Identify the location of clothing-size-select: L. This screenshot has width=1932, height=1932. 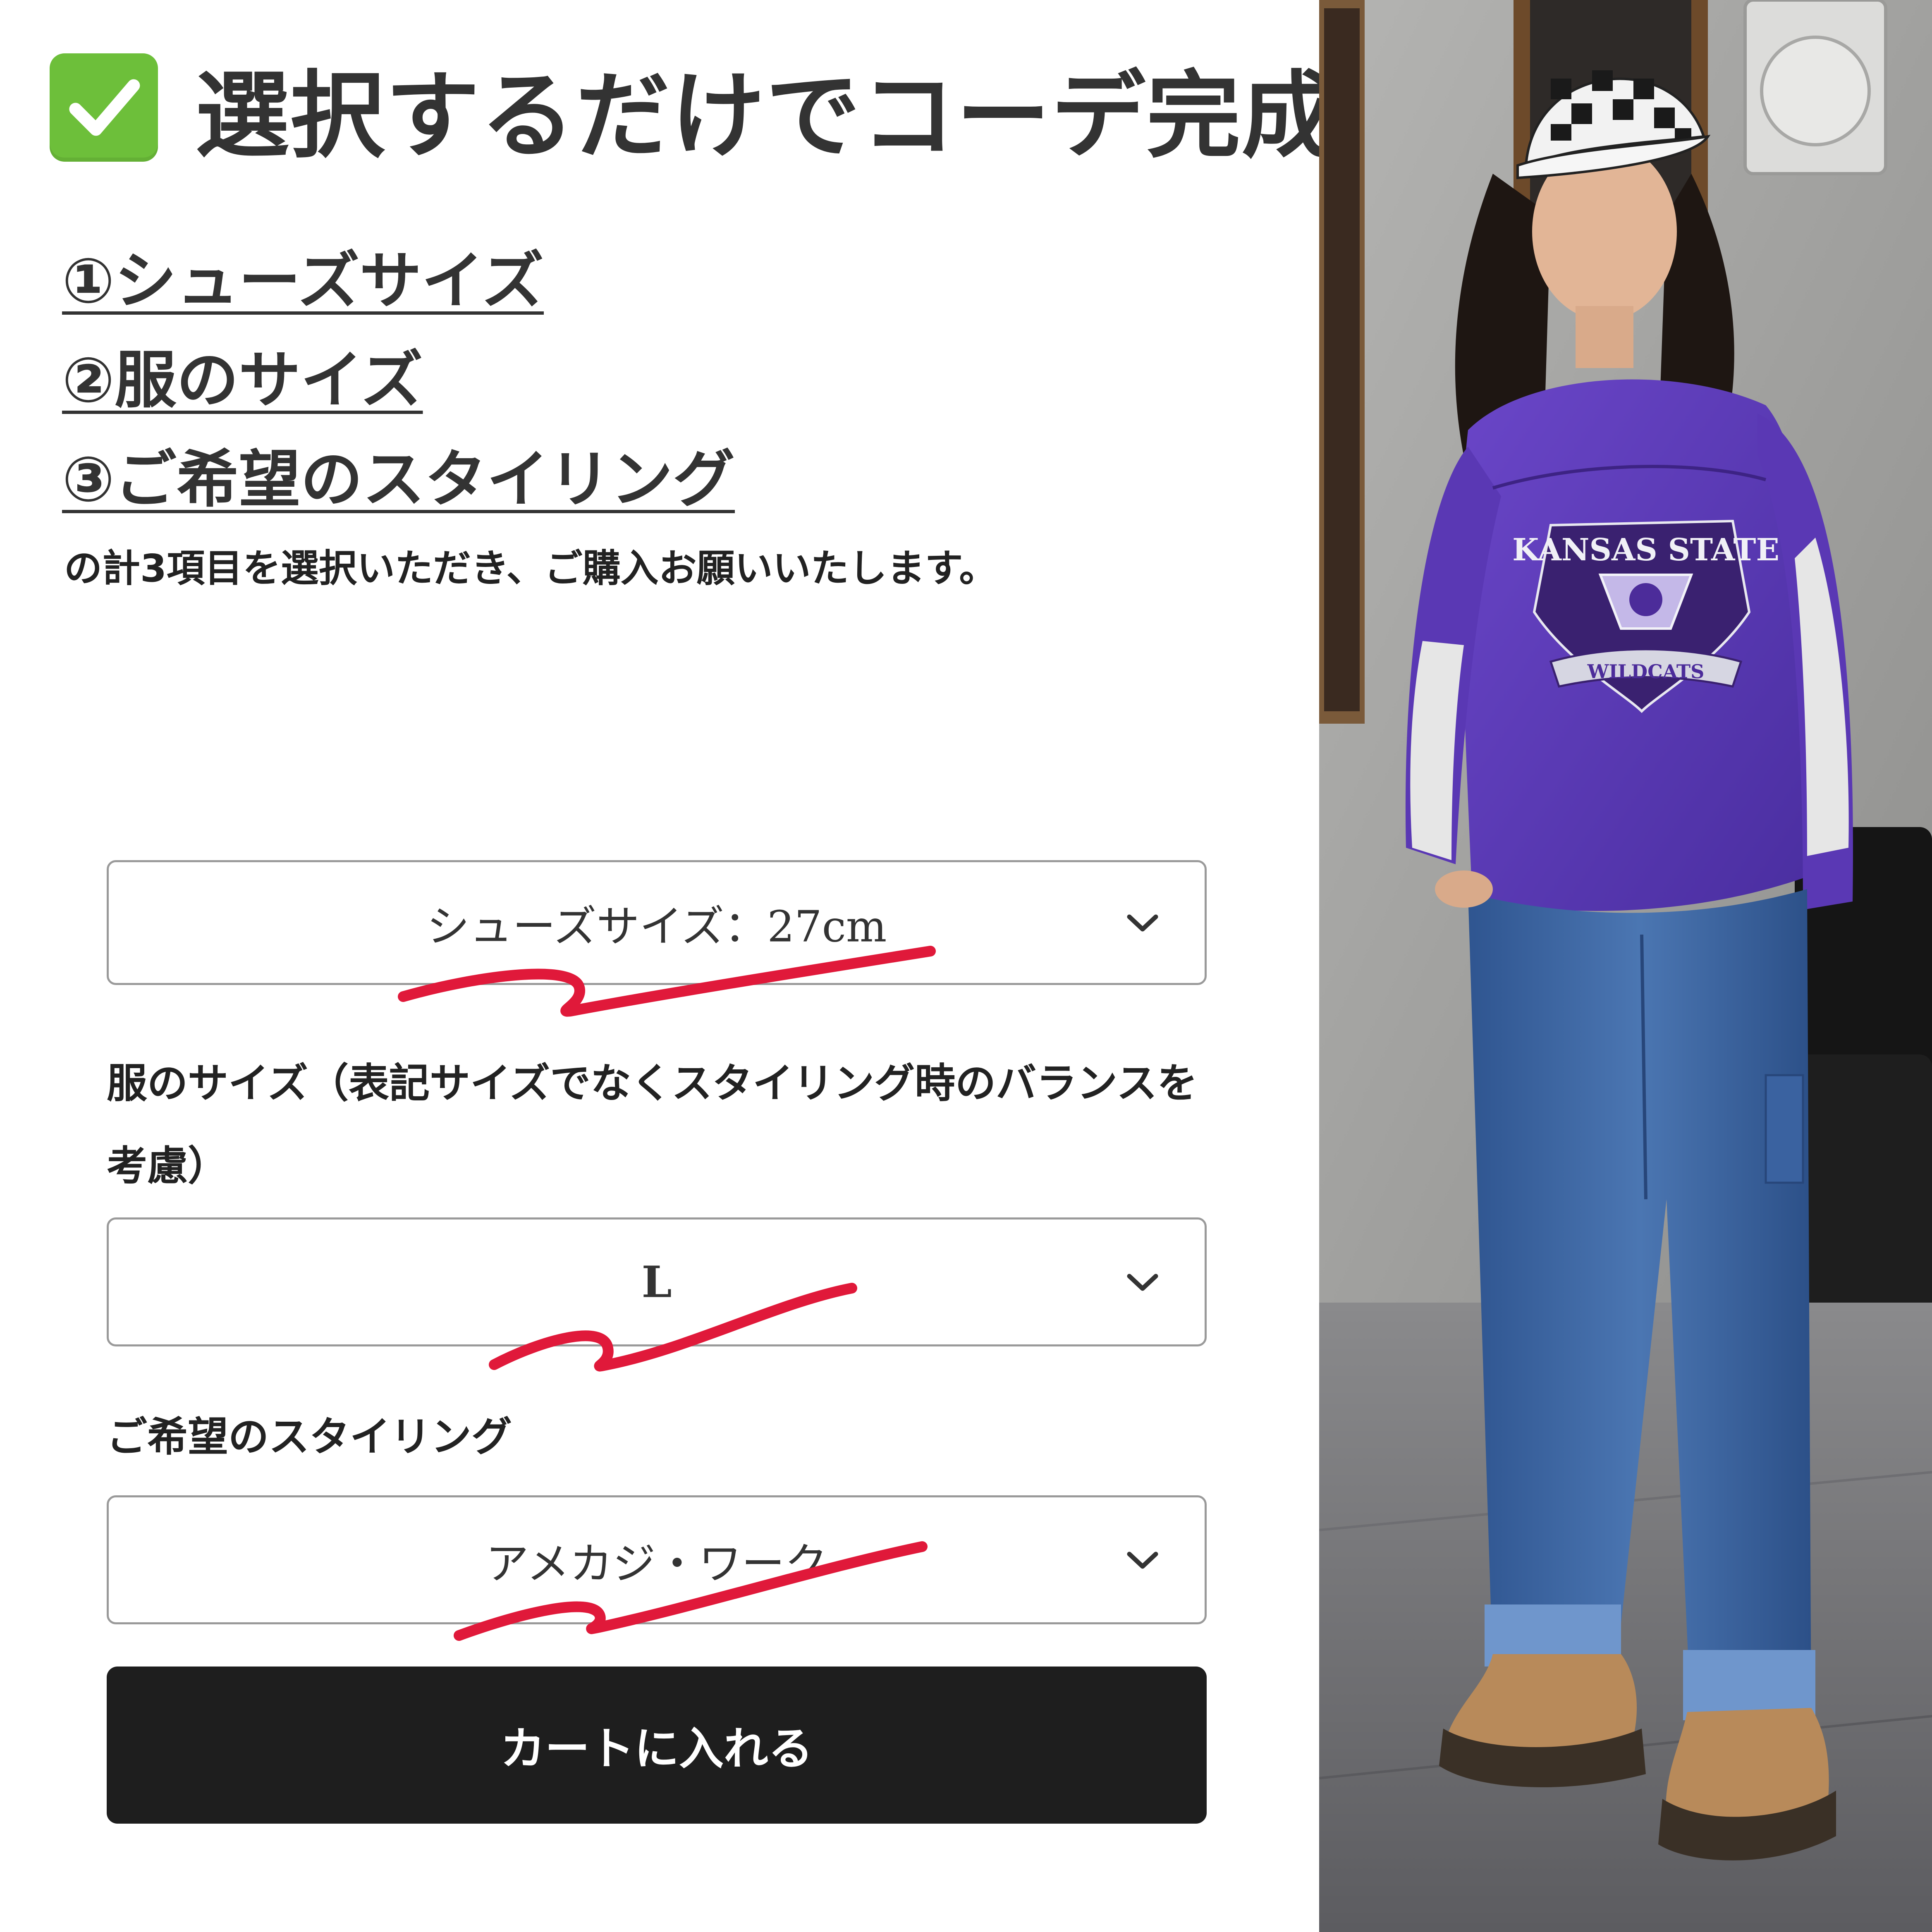
(657, 1281).